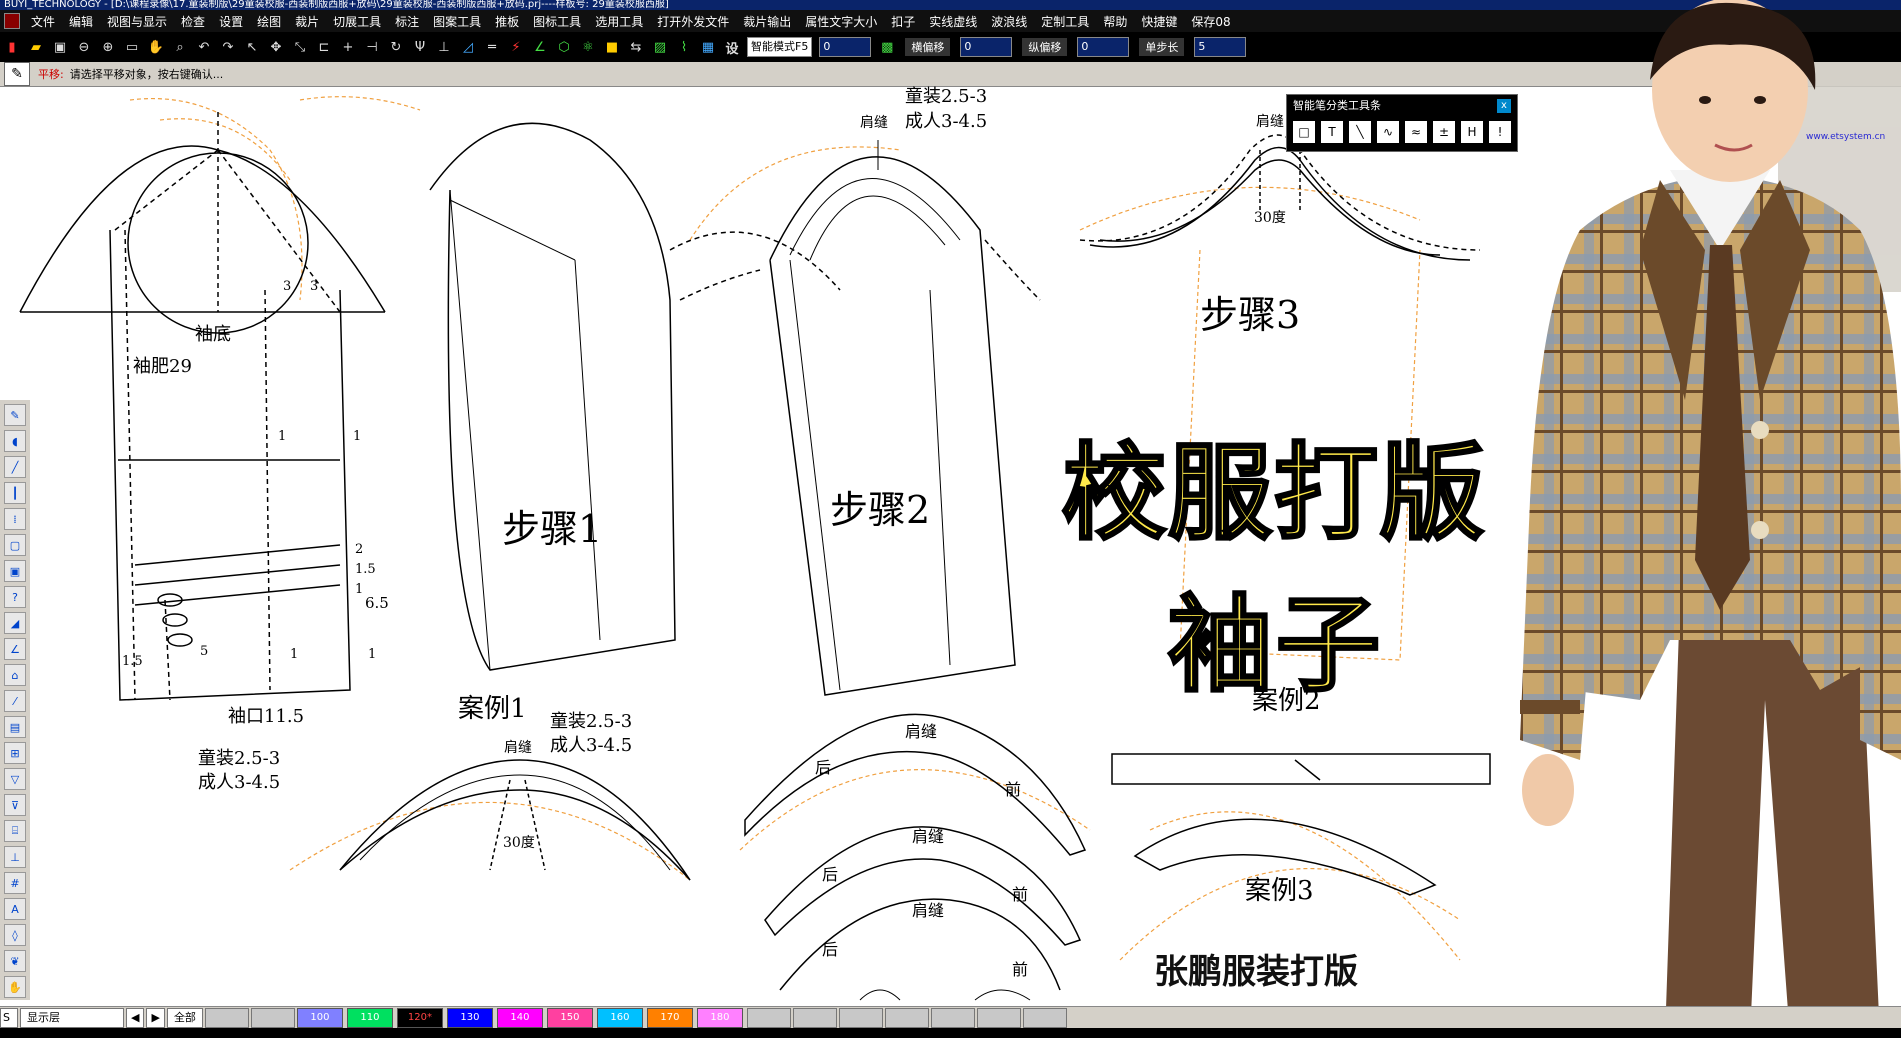  Describe the element at coordinates (15, 493) in the screenshot. I see `tool-vertical-icon: ┃` at that location.